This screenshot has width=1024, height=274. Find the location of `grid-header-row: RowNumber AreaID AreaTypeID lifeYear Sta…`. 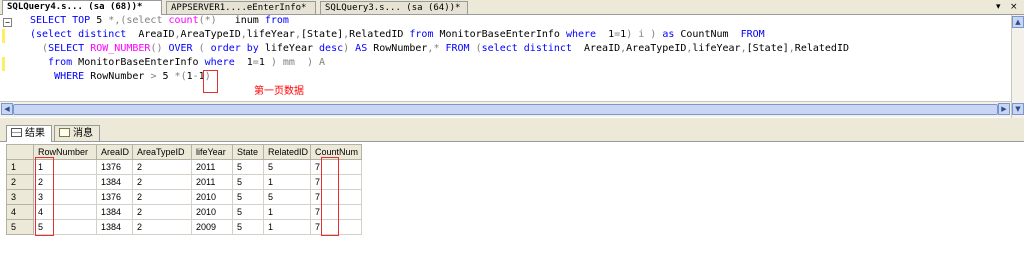

grid-header-row: RowNumber AreaID AreaTypeID lifeYear Sta… is located at coordinates (184, 152).